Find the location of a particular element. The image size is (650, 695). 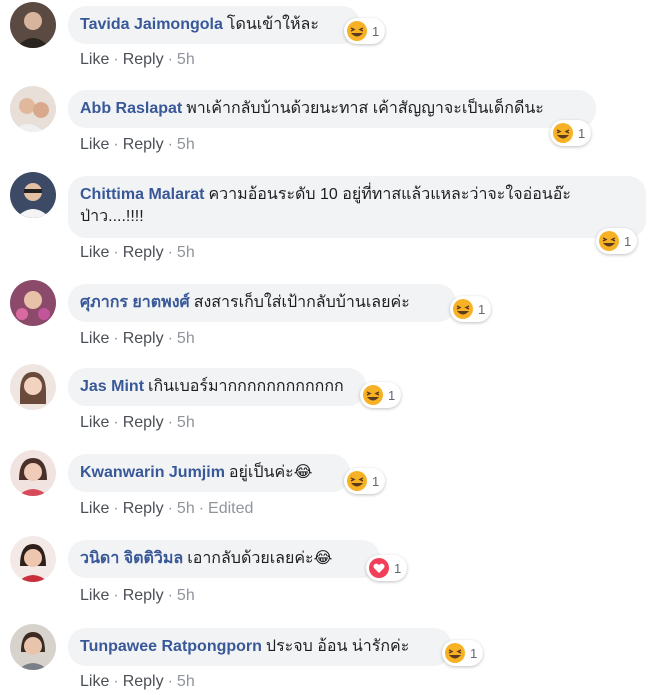

comment-bubble: Kwanwarin Jumjim อยู่เป็นค่ะ😂 is located at coordinates (209, 473).